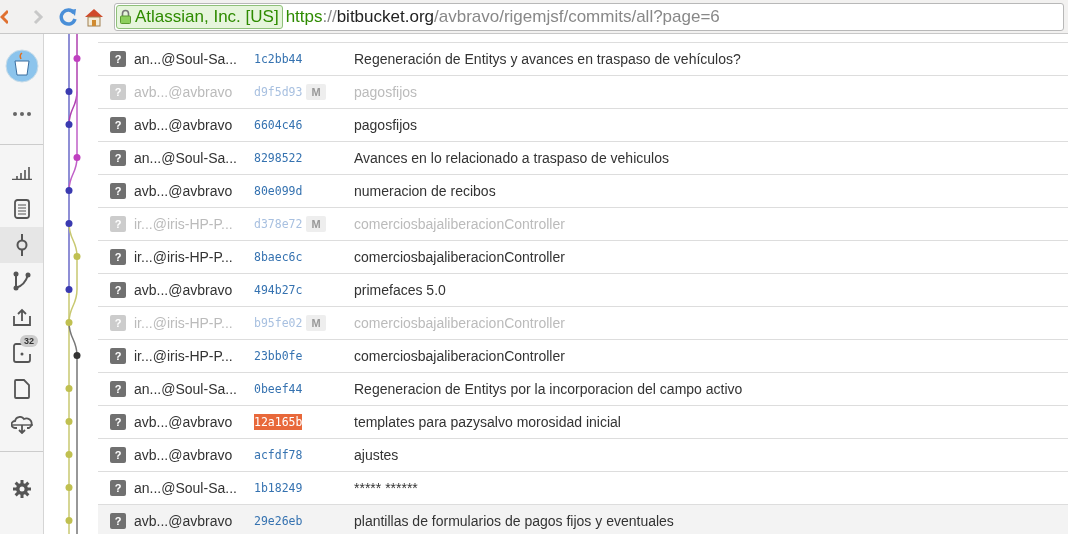 The height and width of the screenshot is (534, 1068). I want to click on commit-message: Avances en lo relacionado a traspaso de vehiculos, so click(511, 158).